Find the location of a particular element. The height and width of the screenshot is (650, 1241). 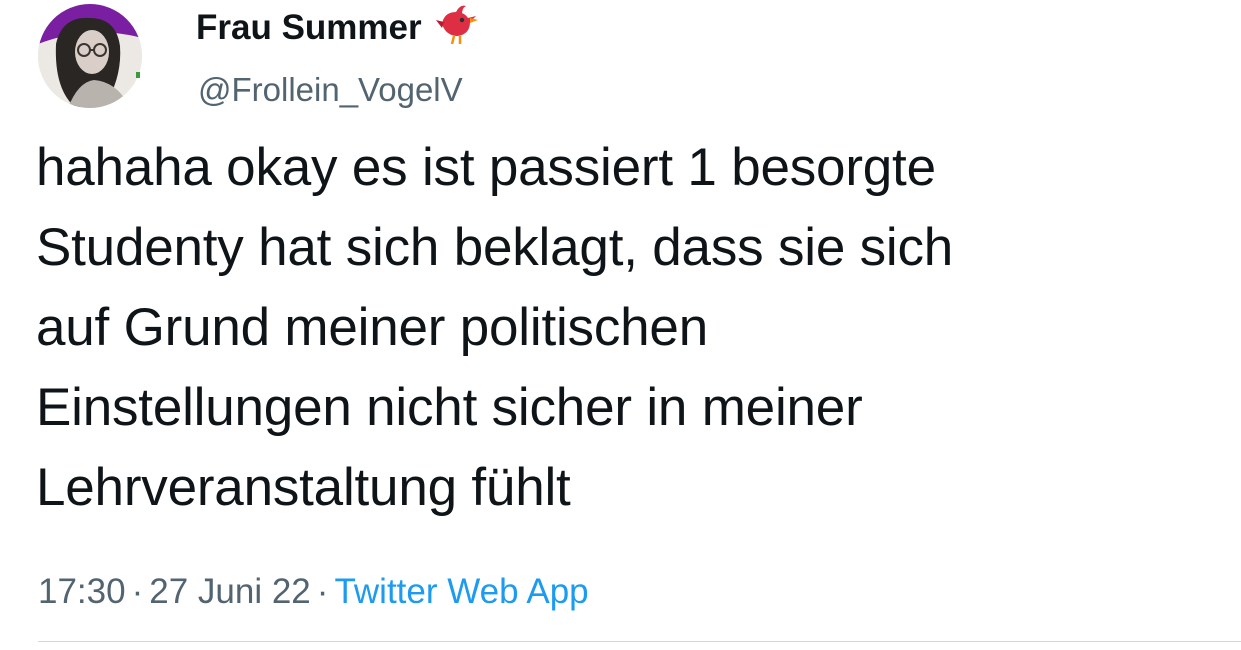

tweet-source-link: Twitter Web App is located at coordinates (461, 591).